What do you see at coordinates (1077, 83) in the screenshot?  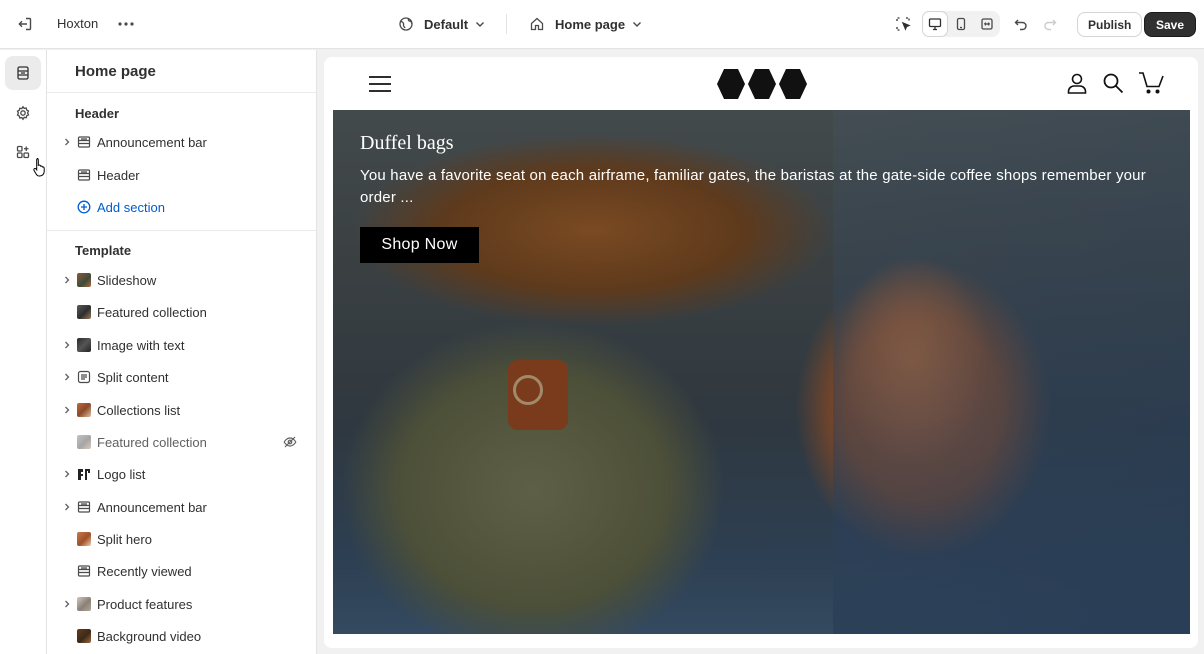 I see `account-icon` at bounding box center [1077, 83].